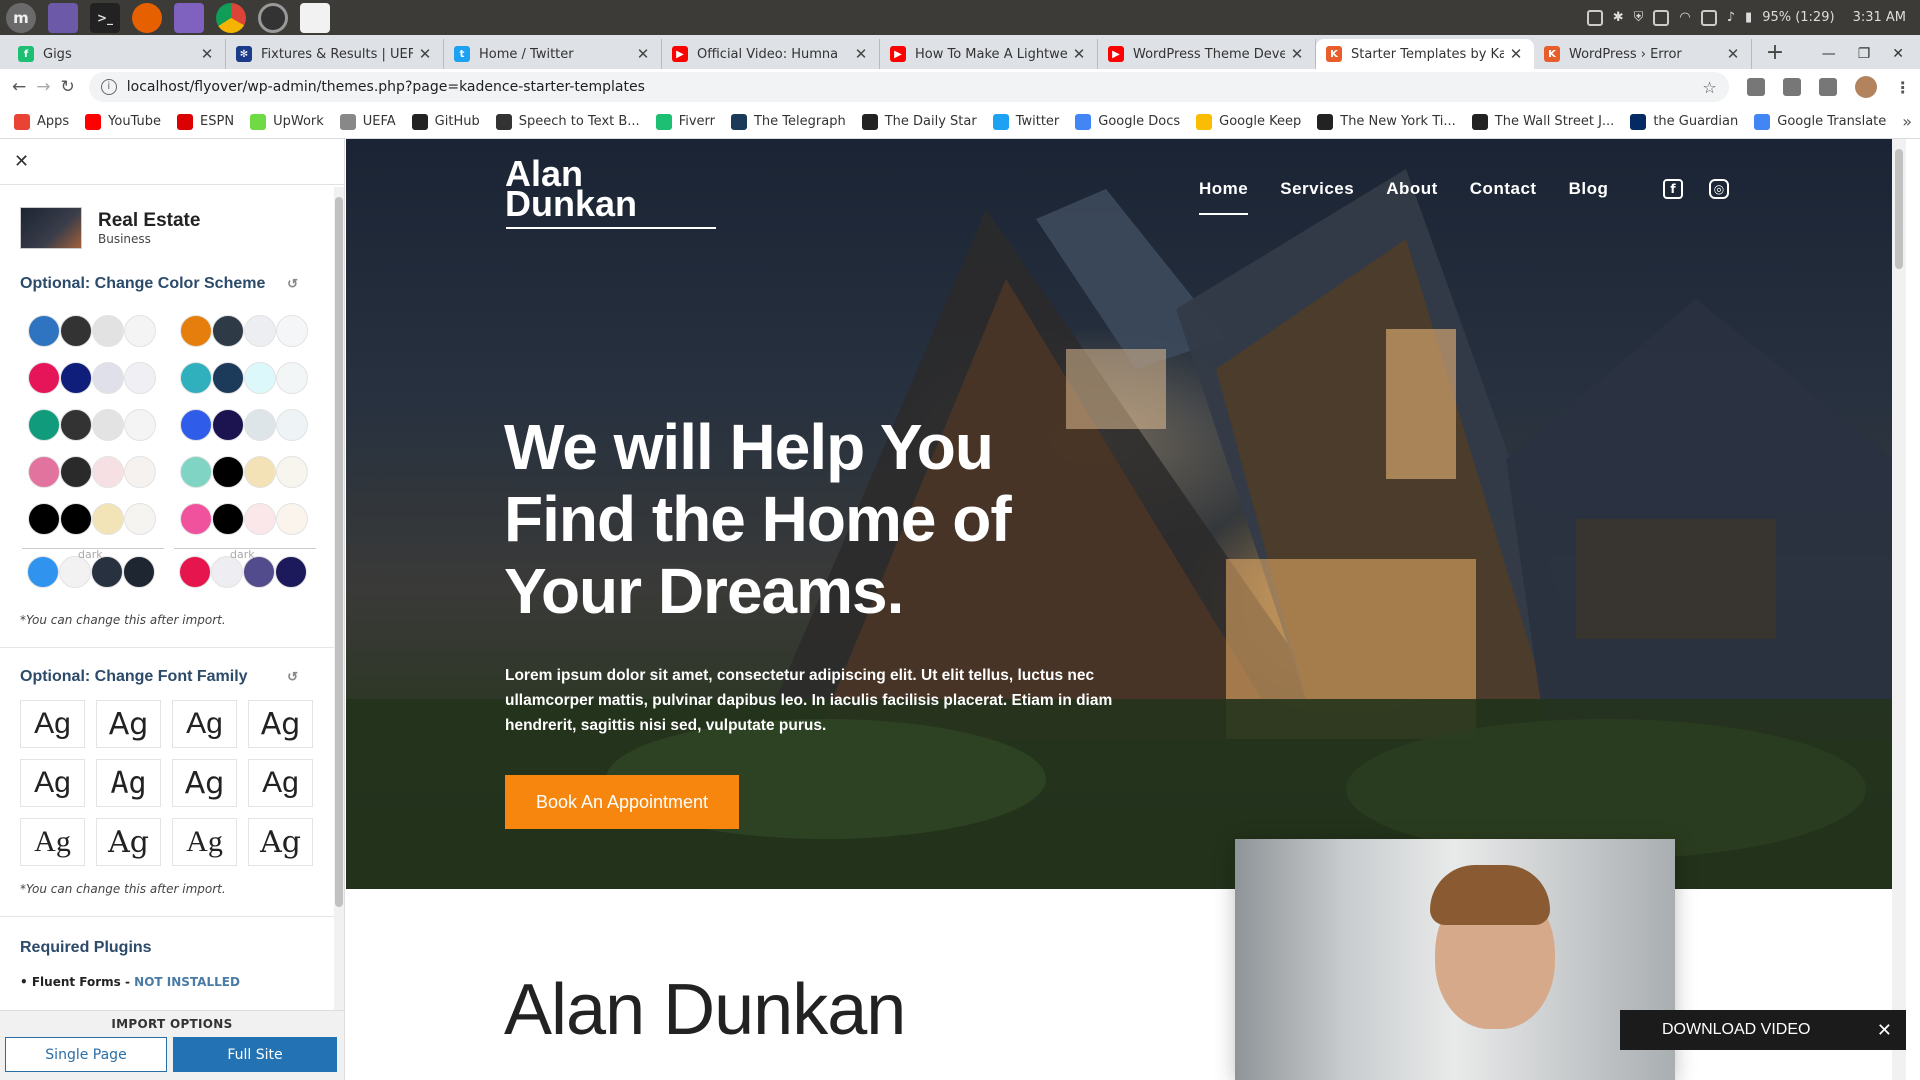 The image size is (1920, 1080). I want to click on reading-list-icon, so click(1827, 87).